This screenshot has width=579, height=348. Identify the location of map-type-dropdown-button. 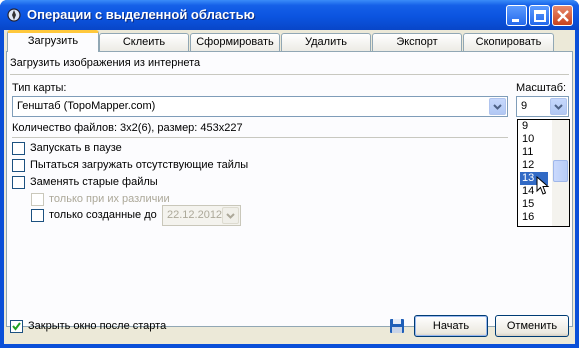
(497, 106).